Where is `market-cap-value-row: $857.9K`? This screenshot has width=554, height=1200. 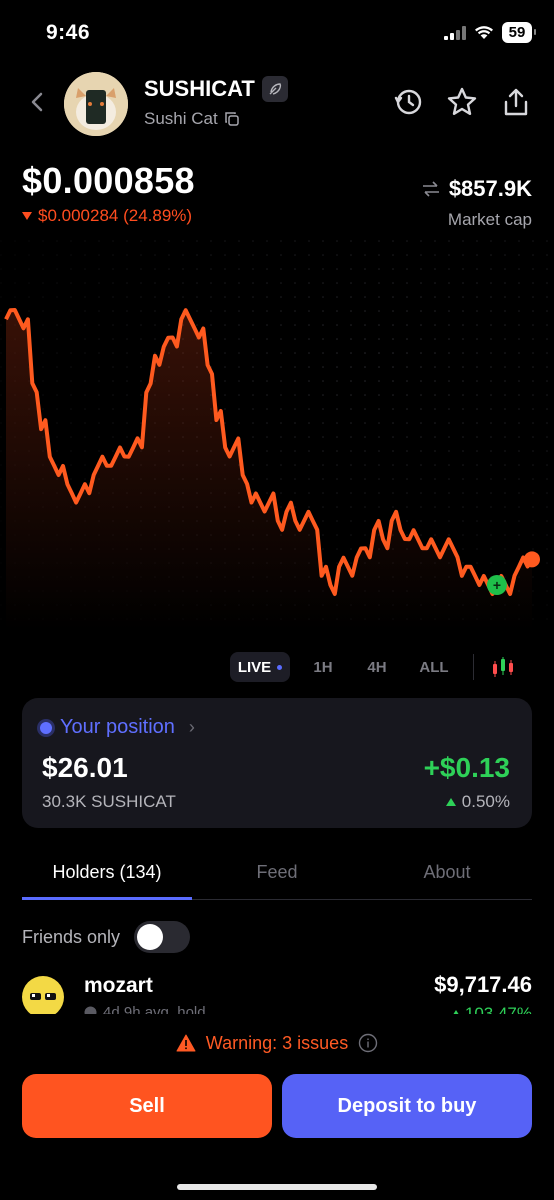 market-cap-value-row: $857.9K is located at coordinates (476, 189).